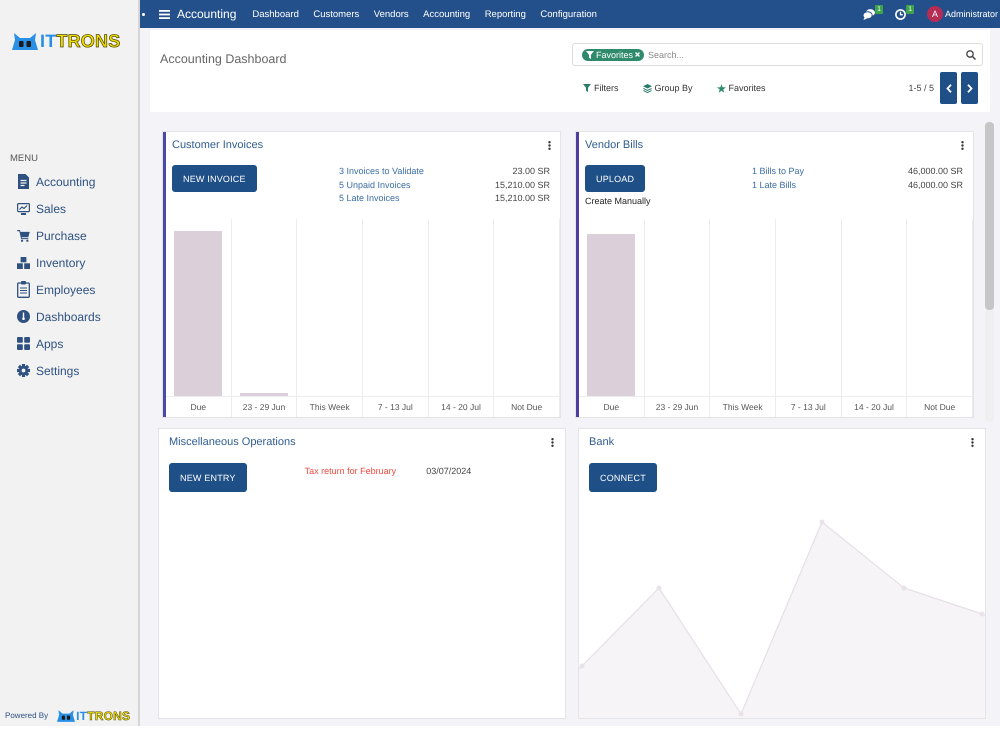  Describe the element at coordinates (275, 14) in the screenshot. I see `nav-menu-item: Dashboard` at that location.